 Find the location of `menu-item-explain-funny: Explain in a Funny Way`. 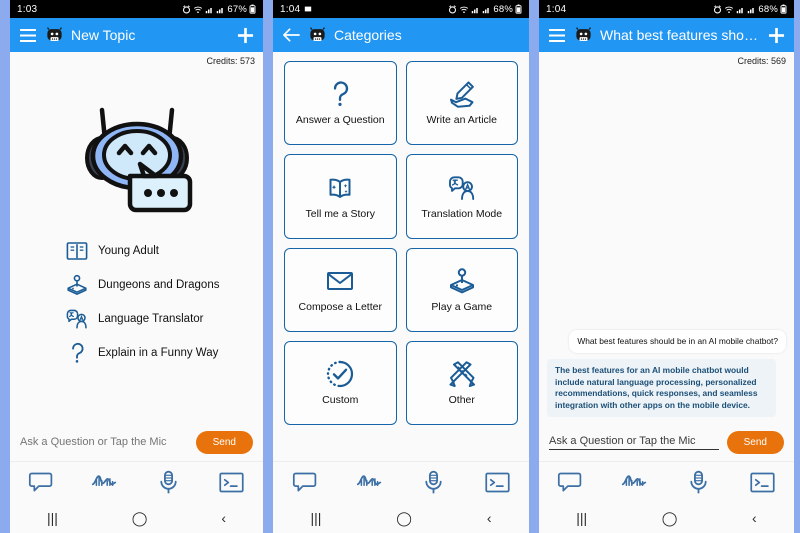

menu-item-explain-funny: Explain in a Funny Way is located at coordinates (164, 353).